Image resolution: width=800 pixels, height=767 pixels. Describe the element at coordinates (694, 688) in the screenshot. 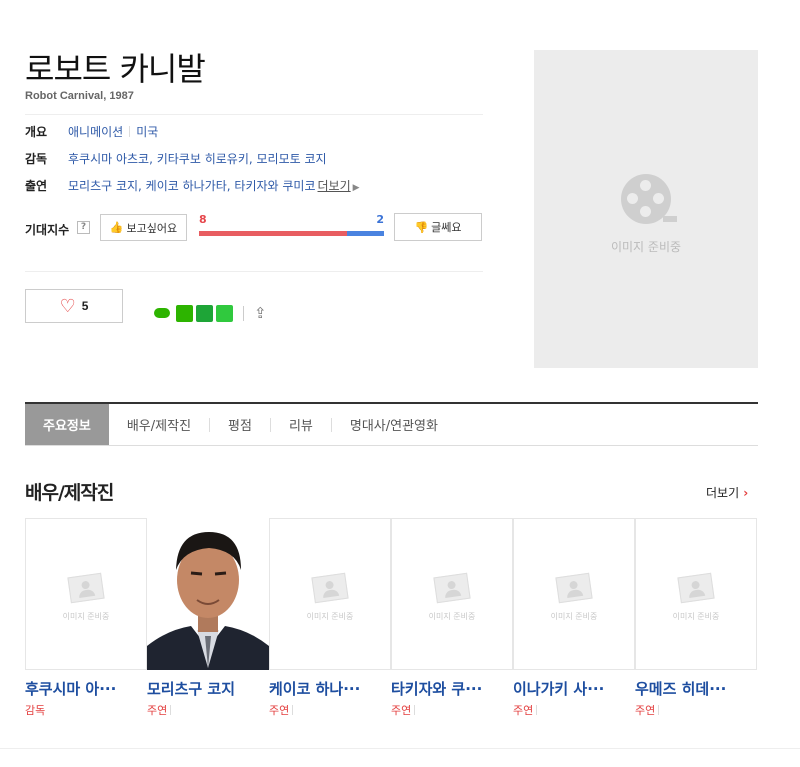

I see `person-name: 우메즈 히데···` at that location.